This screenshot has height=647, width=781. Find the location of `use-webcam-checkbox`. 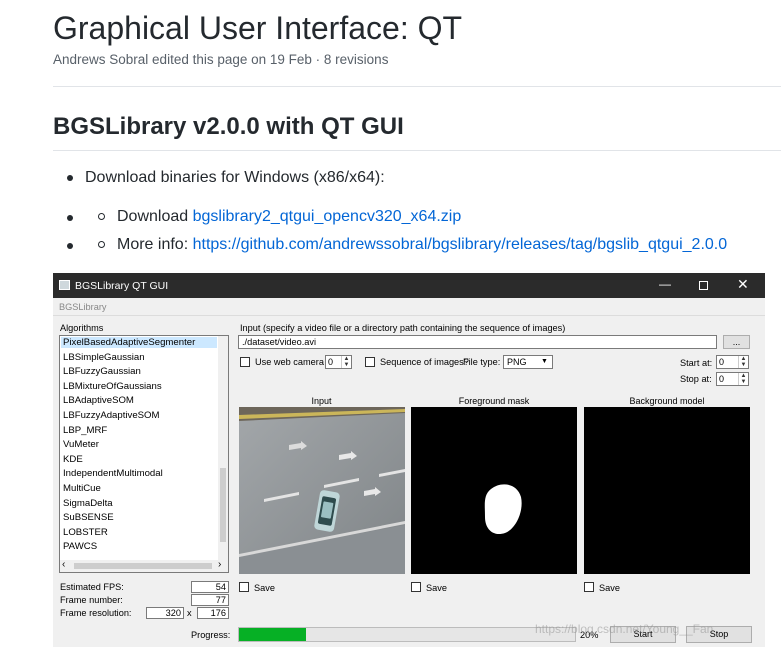

use-webcam-checkbox is located at coordinates (245, 362).